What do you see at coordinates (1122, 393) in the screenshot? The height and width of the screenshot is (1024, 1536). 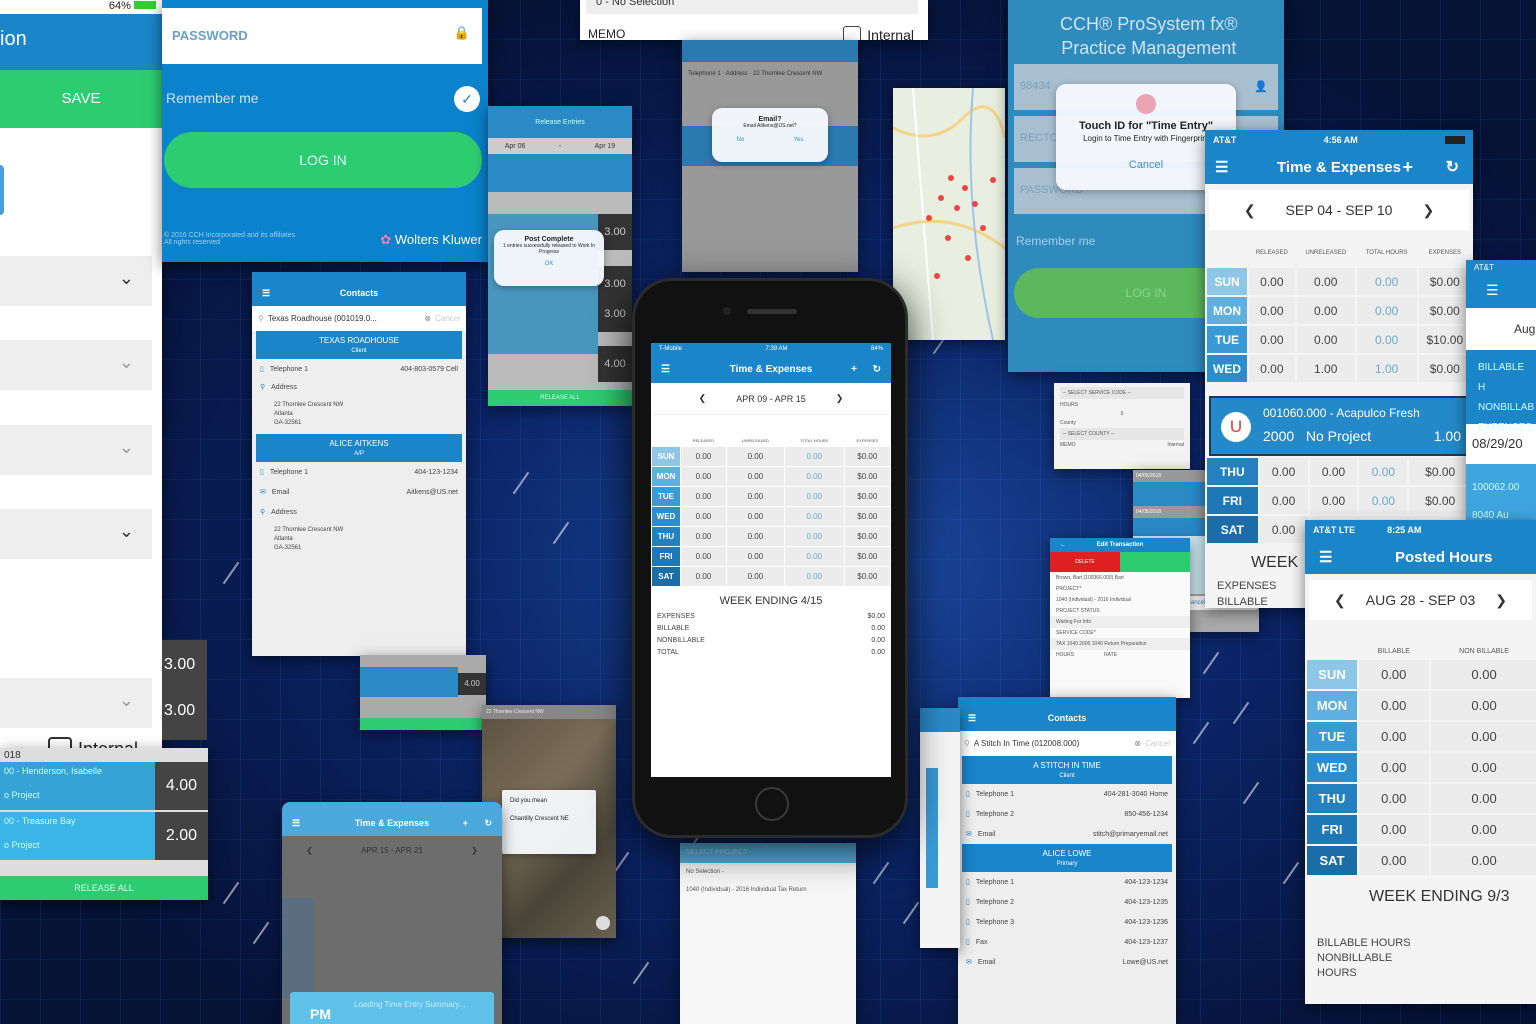 I see `service-code-dropdown: -- SELECT SERVICE CODE --` at bounding box center [1122, 393].